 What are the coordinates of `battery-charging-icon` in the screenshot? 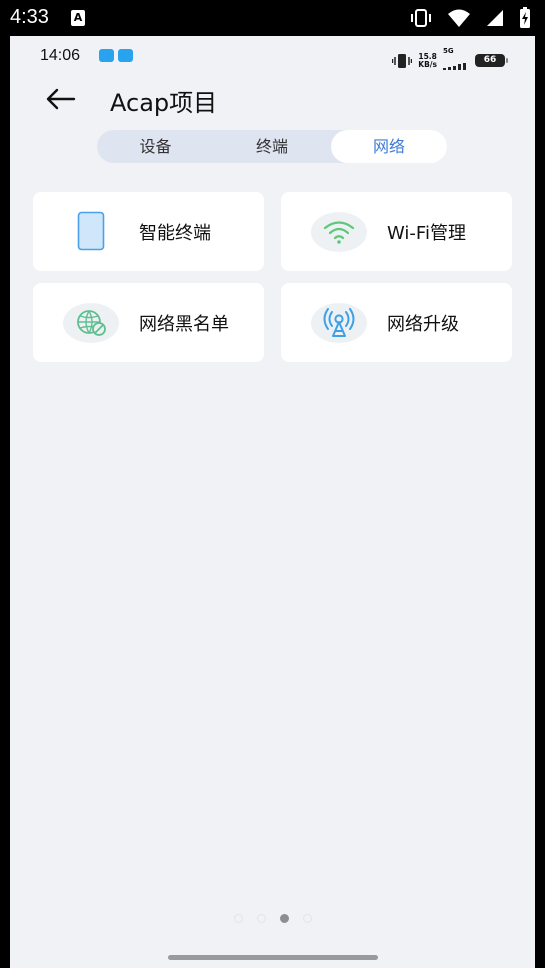 It's located at (525, 17).